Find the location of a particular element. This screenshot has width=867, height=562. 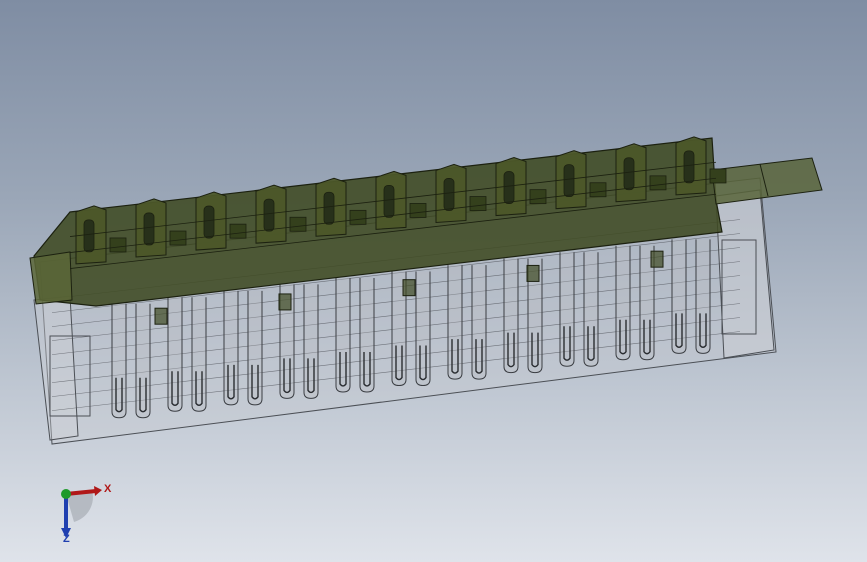

left-end-cap is located at coordinates (51, 278).